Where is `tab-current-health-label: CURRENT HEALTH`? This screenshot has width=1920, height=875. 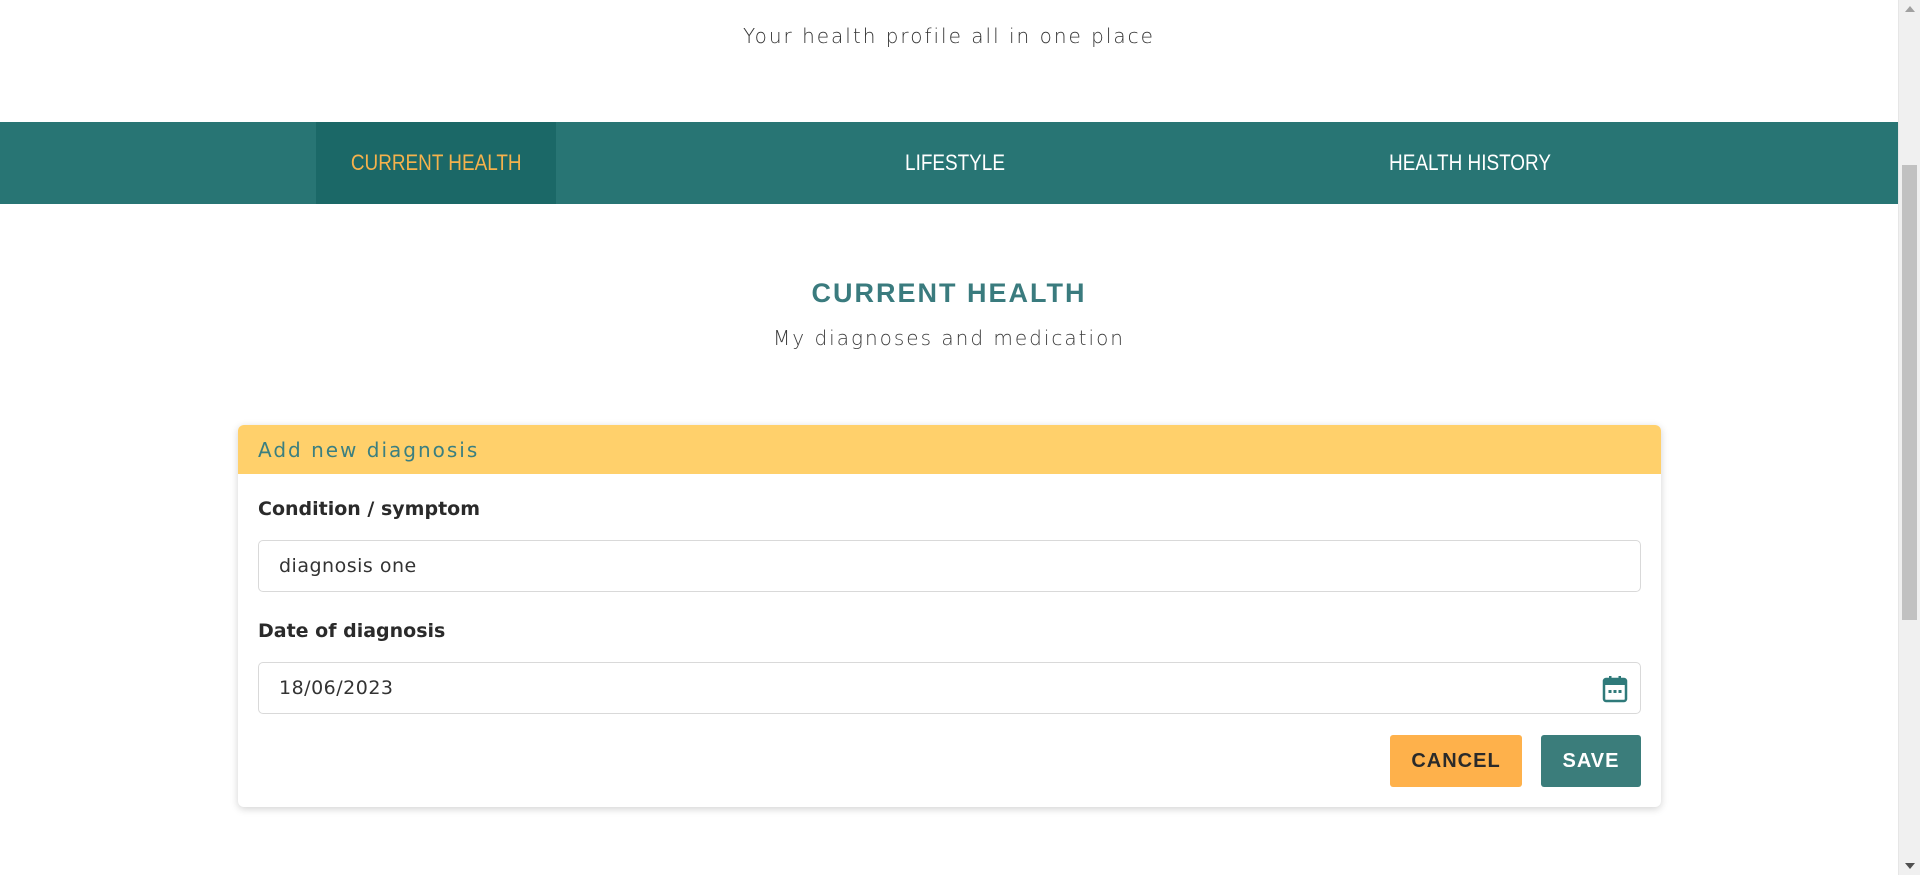 tab-current-health-label: CURRENT HEALTH is located at coordinates (436, 162).